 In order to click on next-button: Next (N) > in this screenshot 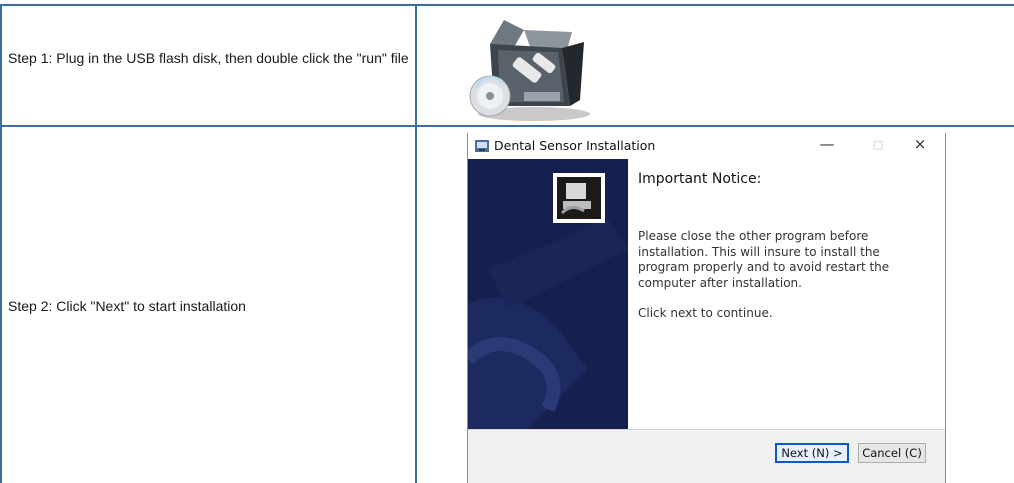, I will do `click(812, 453)`.